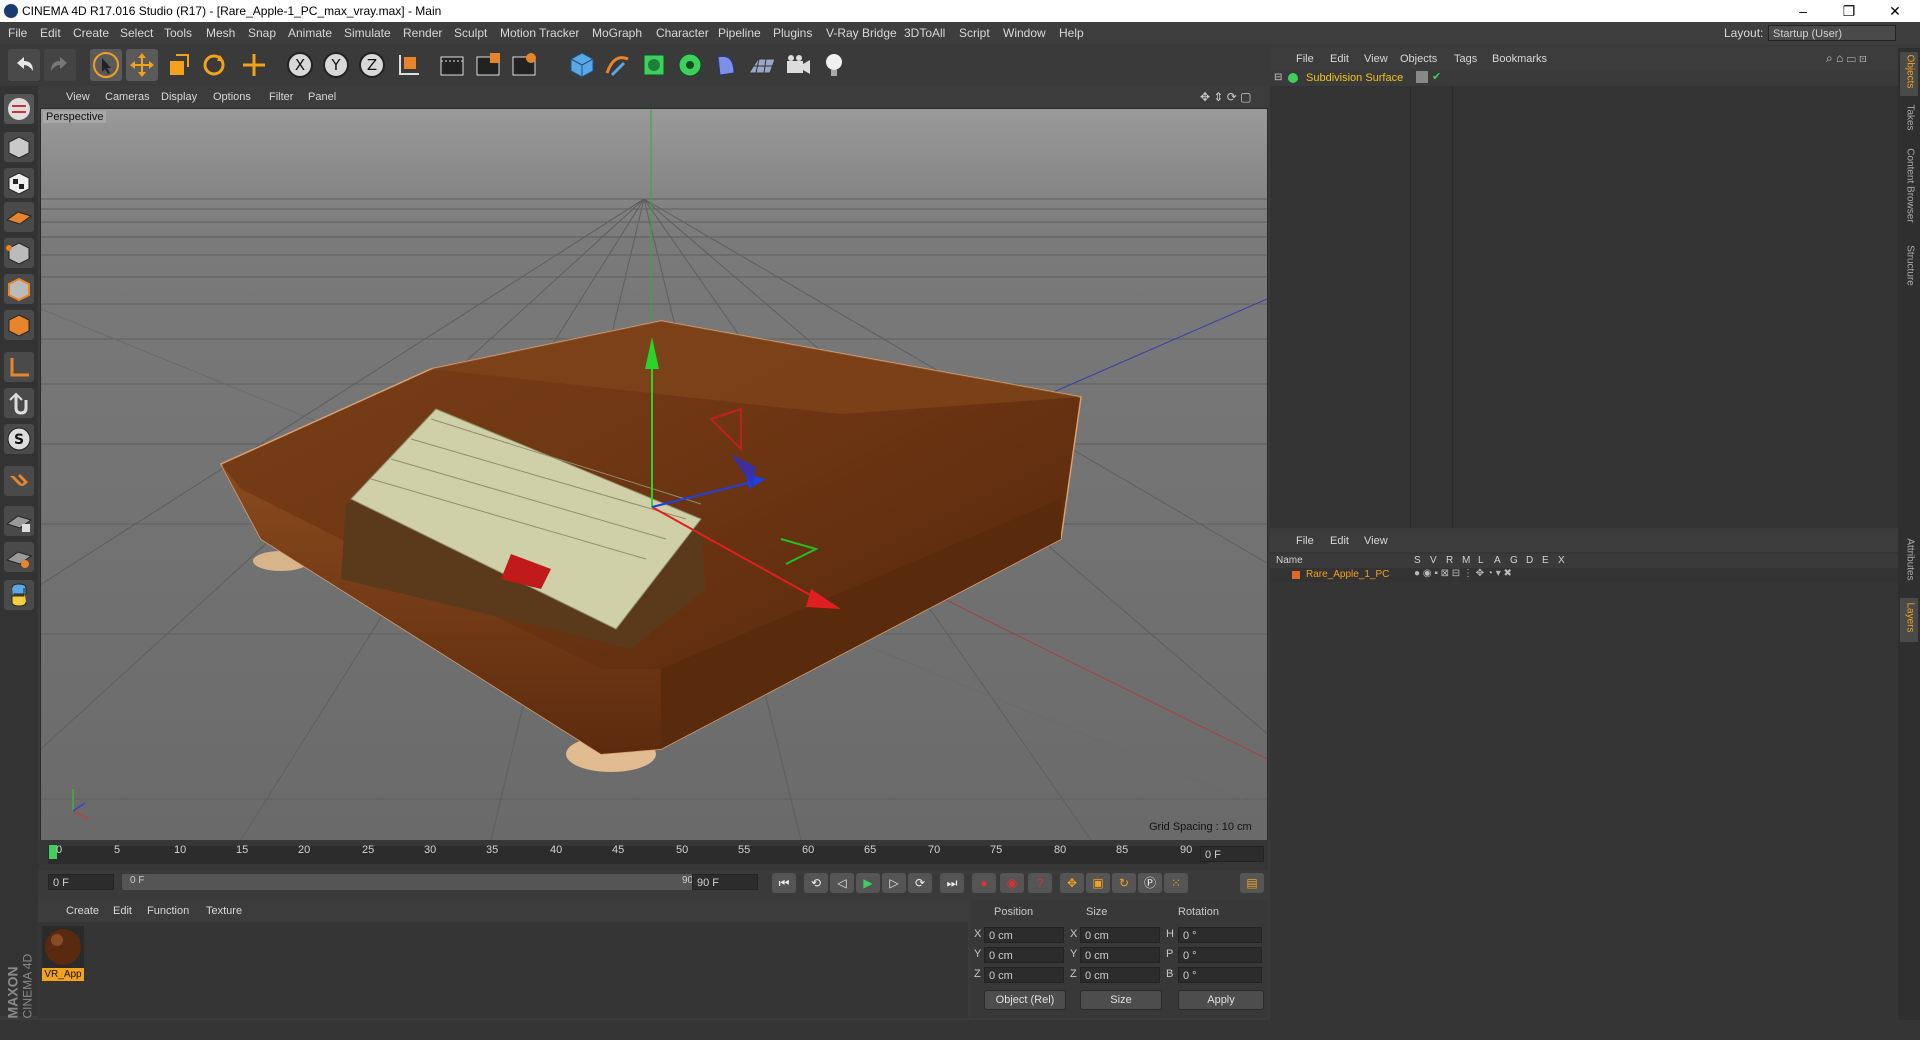 This screenshot has height=1040, width=1920. I want to click on close-button: ✕, so click(1895, 11).